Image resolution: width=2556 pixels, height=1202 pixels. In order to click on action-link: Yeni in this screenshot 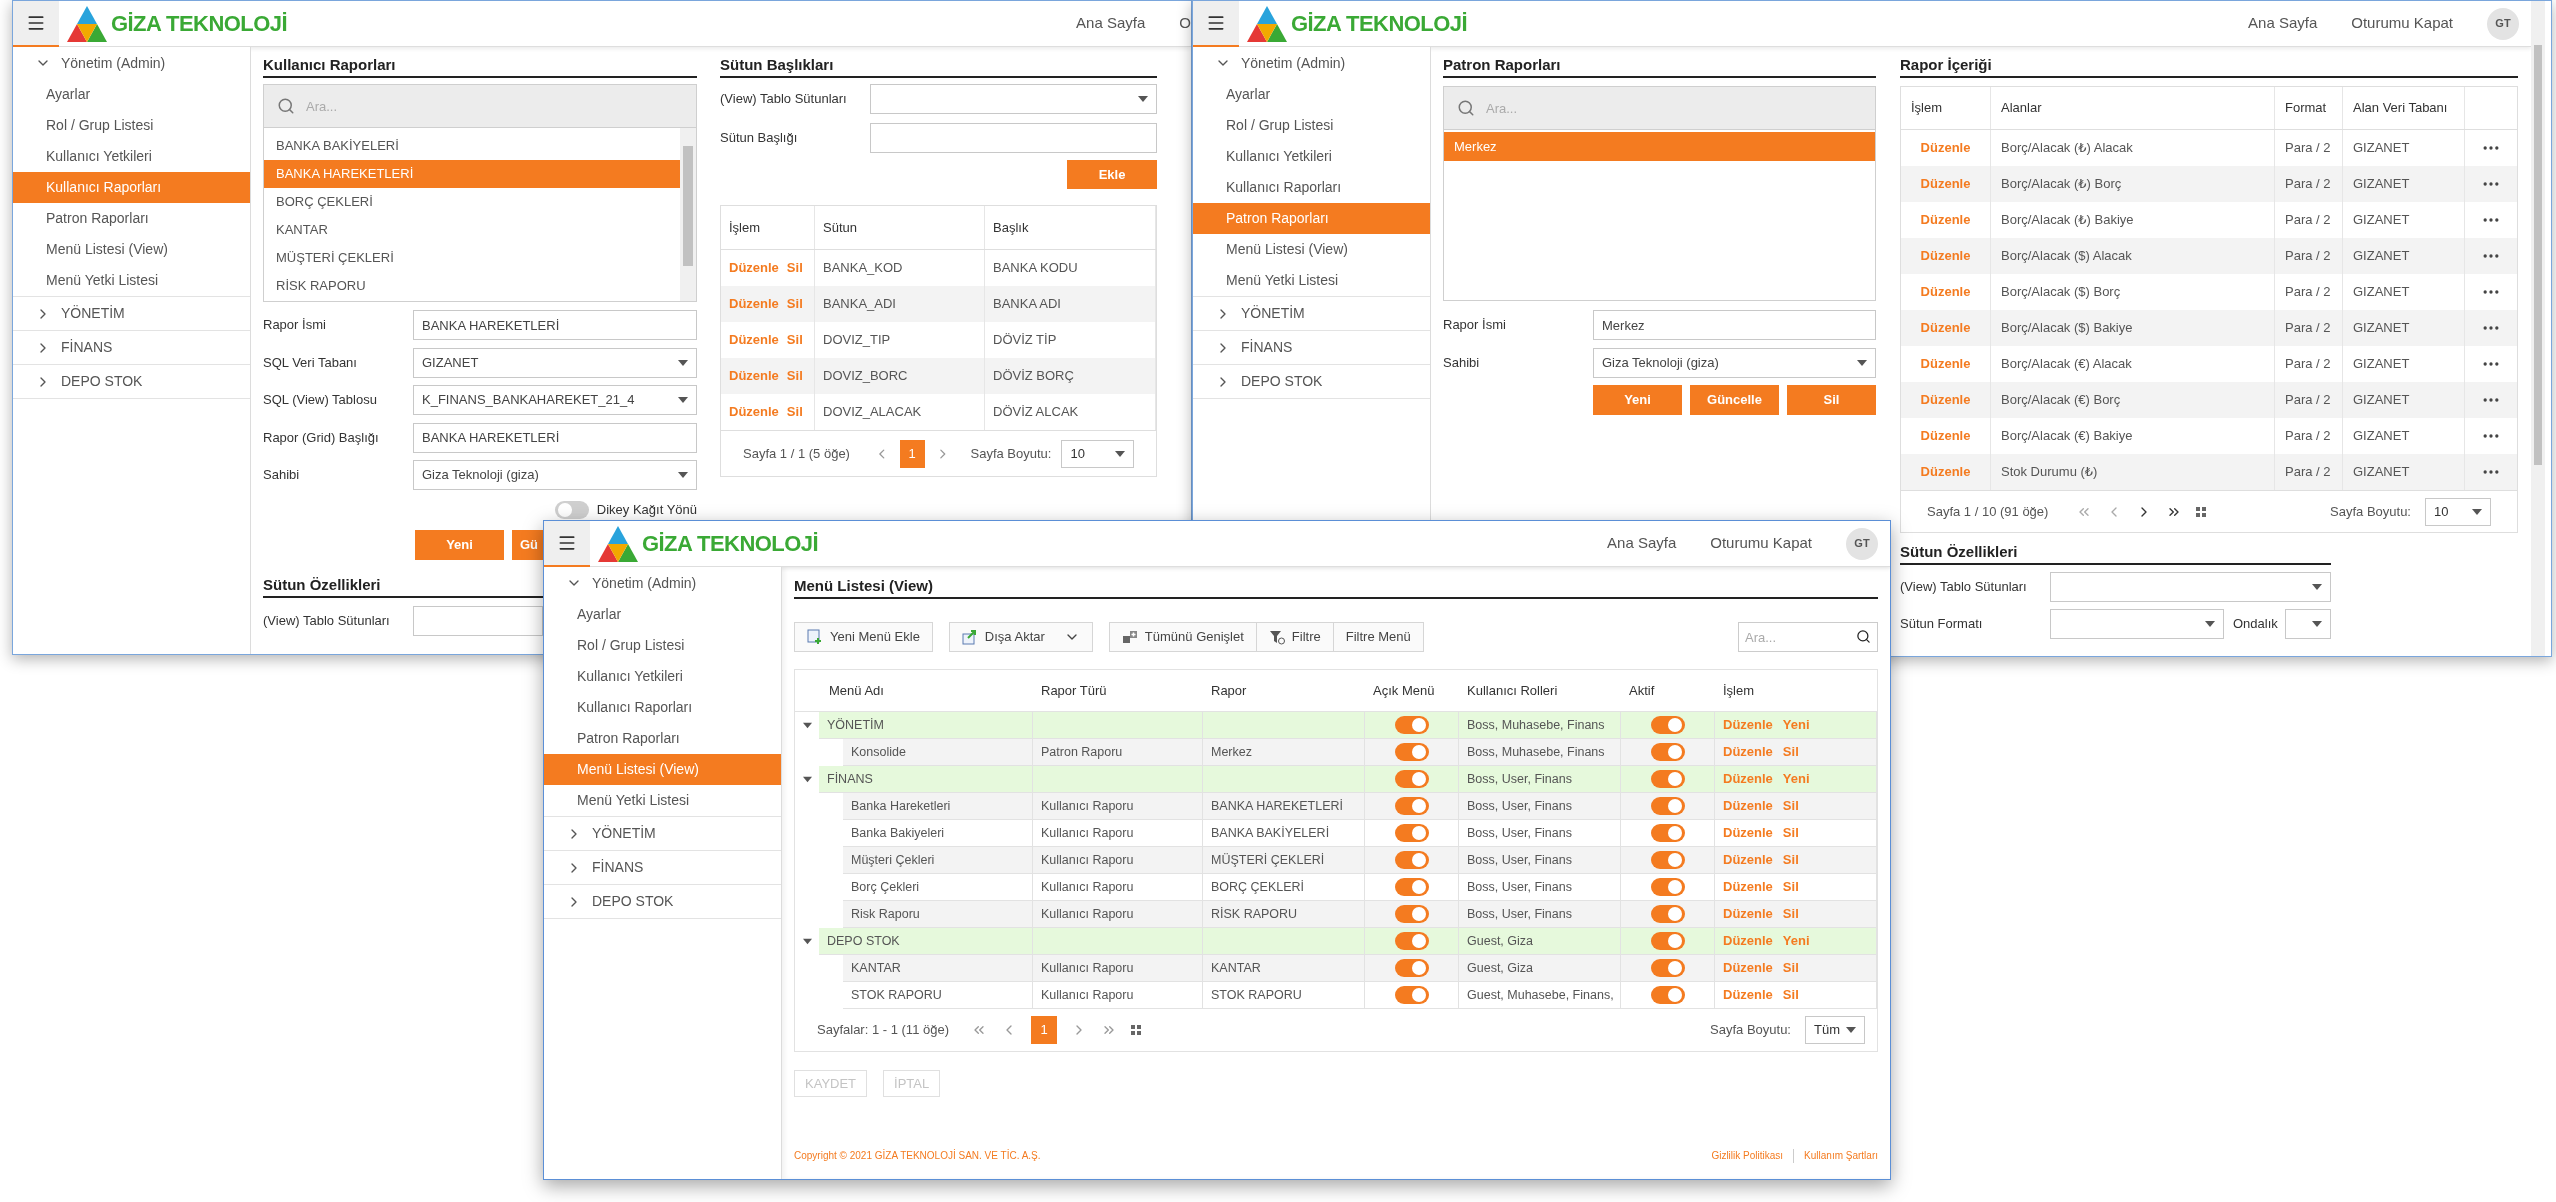, I will do `click(1796, 725)`.